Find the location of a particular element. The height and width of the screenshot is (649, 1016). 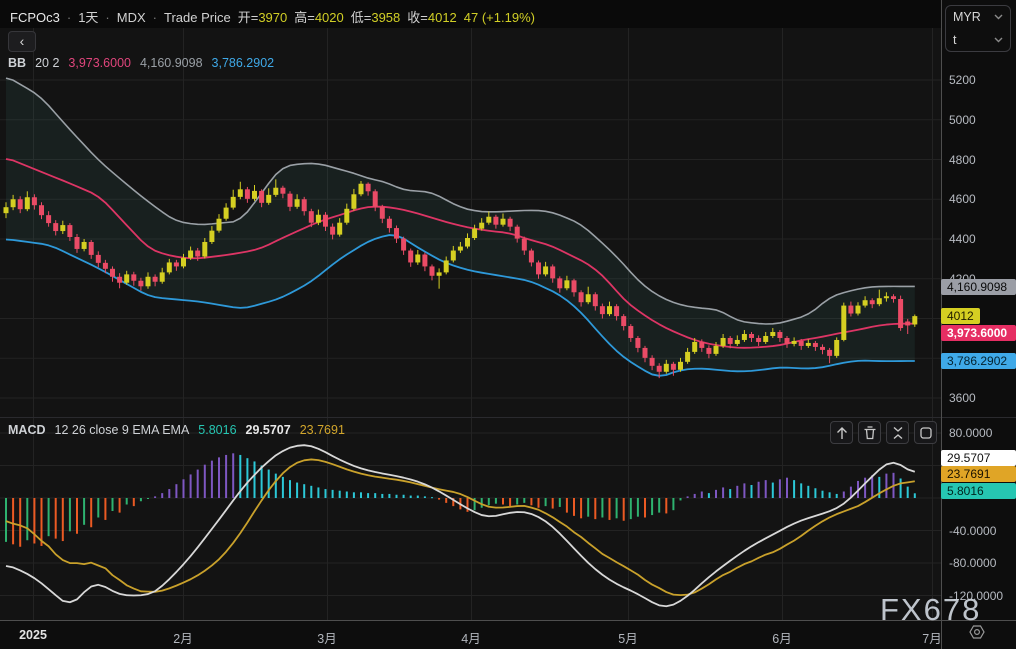

price-tick-label: 3600 is located at coordinates (962, 398).